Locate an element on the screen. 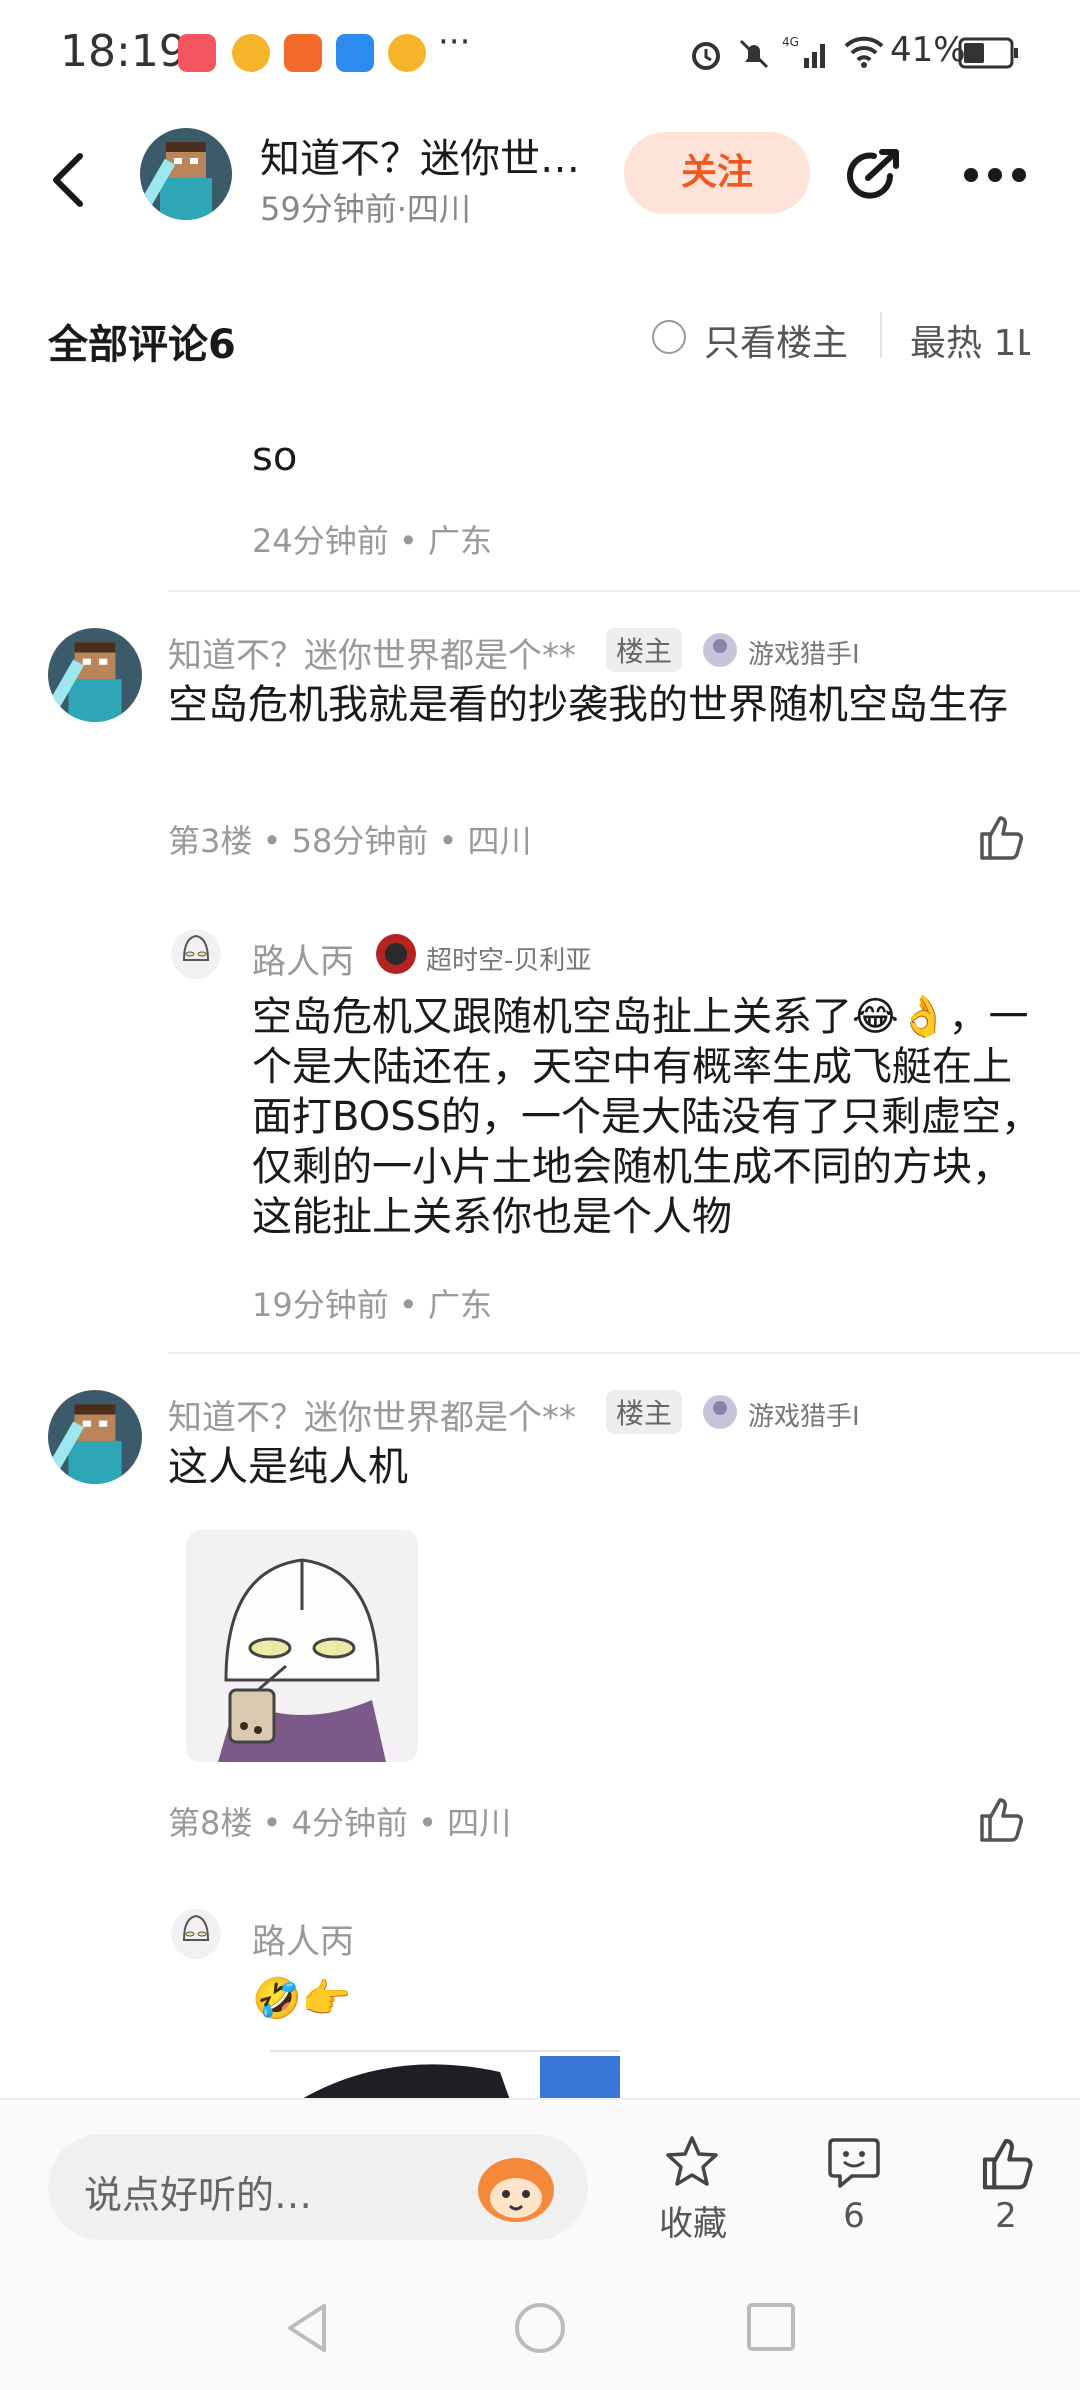 The image size is (1080, 2390). back-icon is located at coordinates (68, 180).